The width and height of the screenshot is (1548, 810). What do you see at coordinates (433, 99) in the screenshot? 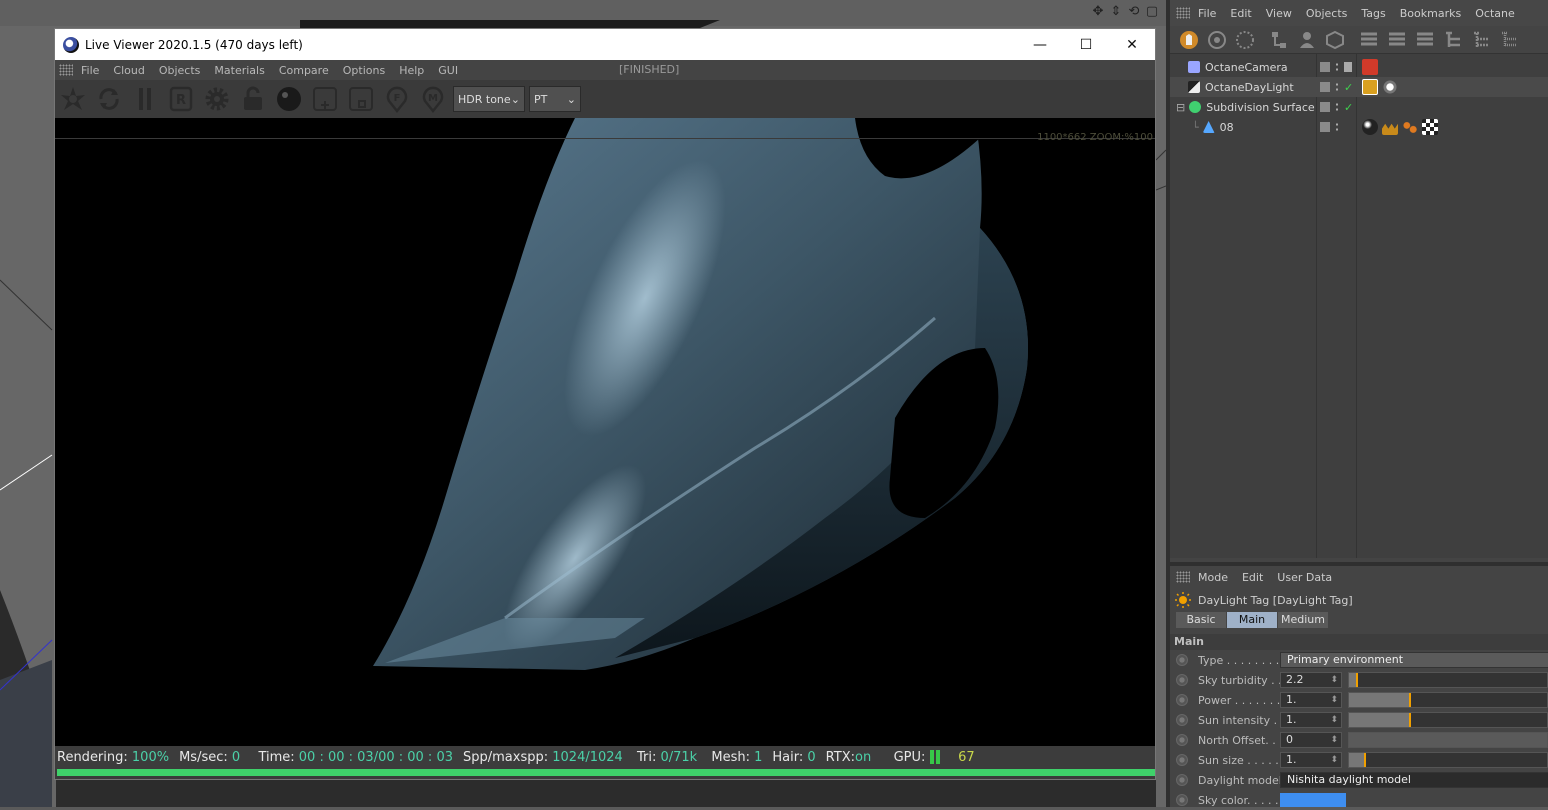
I see `material-pick-icon: M` at bounding box center [433, 99].